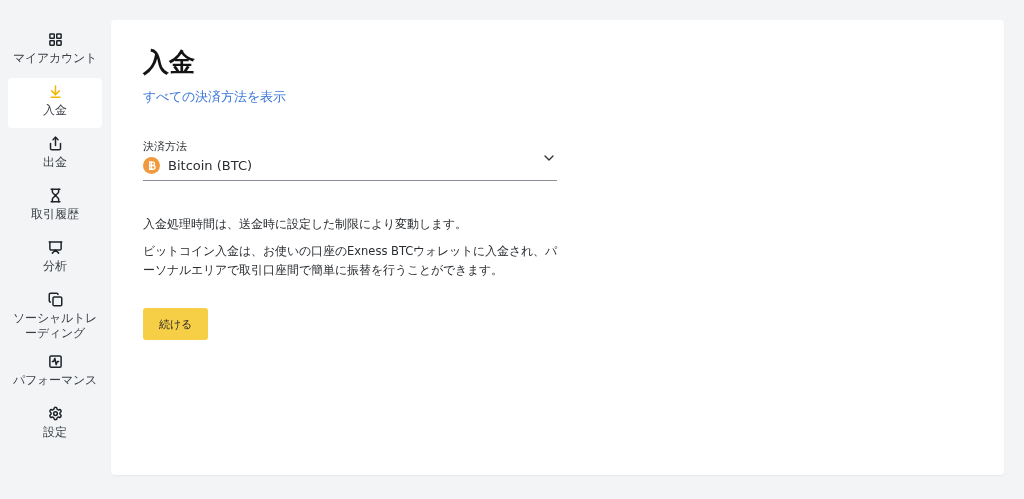 Image resolution: width=1024 pixels, height=499 pixels. Describe the element at coordinates (55, 326) in the screenshot. I see `sidebar-label: ソーシャルトレーディング` at that location.